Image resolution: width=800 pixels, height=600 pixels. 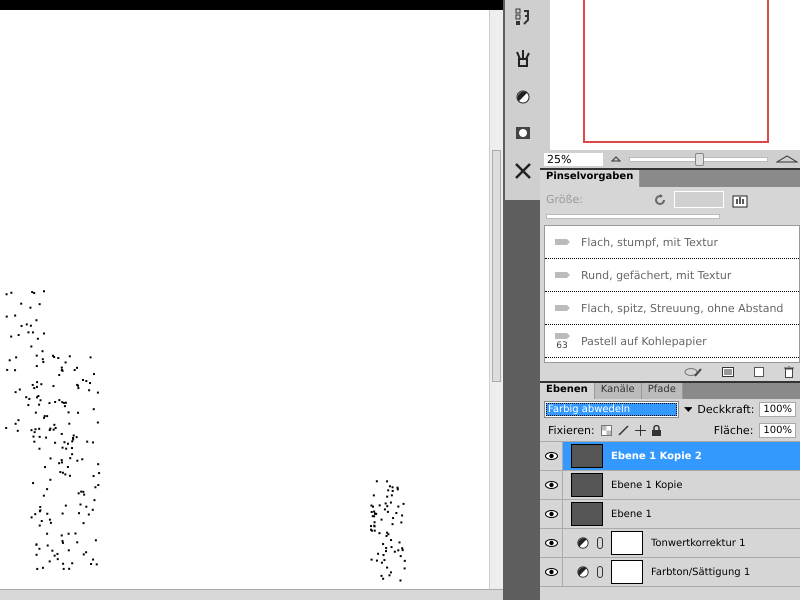 What do you see at coordinates (656, 456) in the screenshot?
I see `layer-name: Ebene 1 Kopie 2` at bounding box center [656, 456].